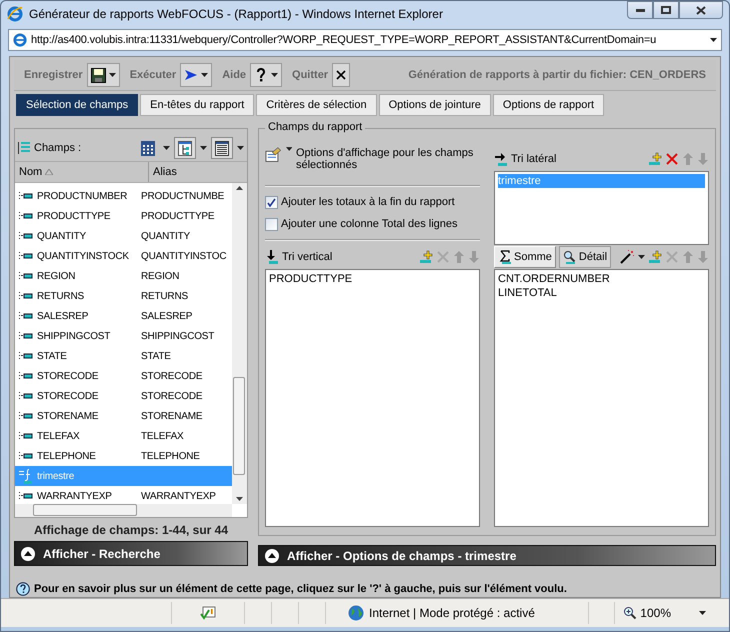 The image size is (730, 632). What do you see at coordinates (131, 553) in the screenshot?
I see `search-panel-toggle: Afficher - Recherche` at bounding box center [131, 553].